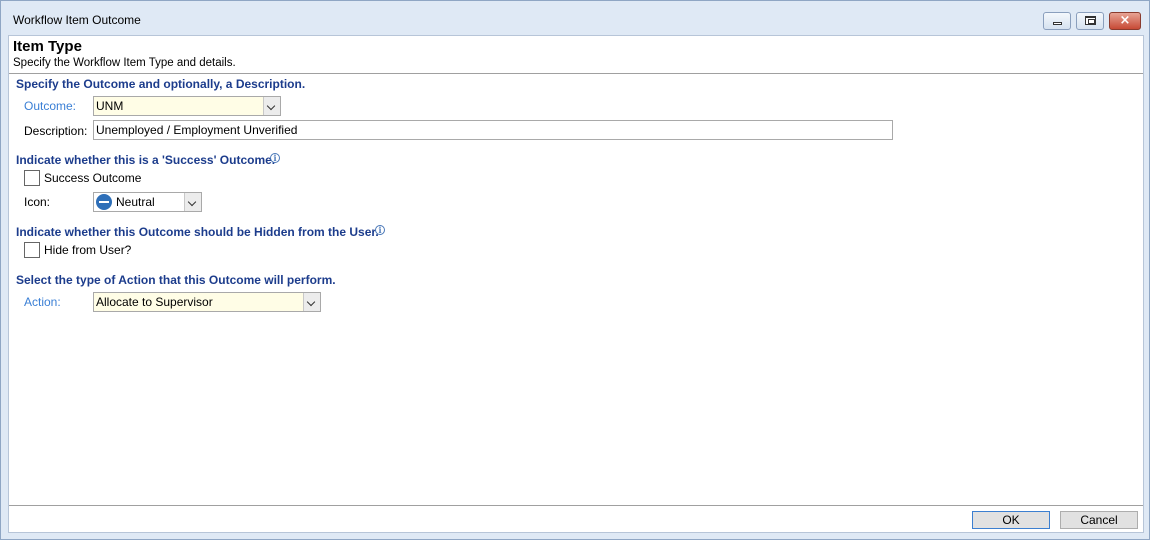 This screenshot has height=540, width=1150. I want to click on maximize-button, so click(1090, 21).